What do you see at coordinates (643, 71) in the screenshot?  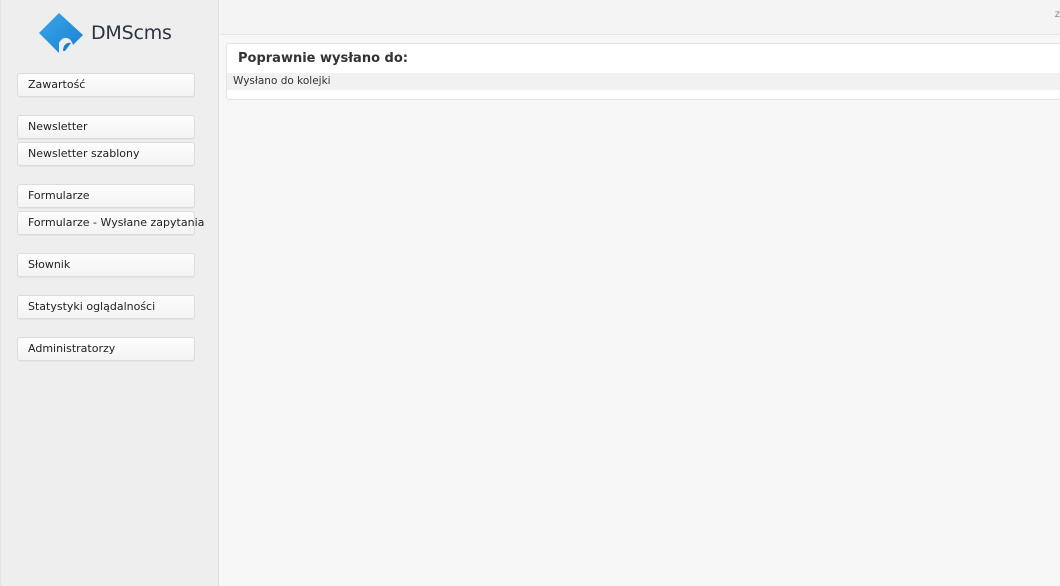 I see `result-panel: Poprawnie wysłano do: Wysłano do kolejki` at bounding box center [643, 71].